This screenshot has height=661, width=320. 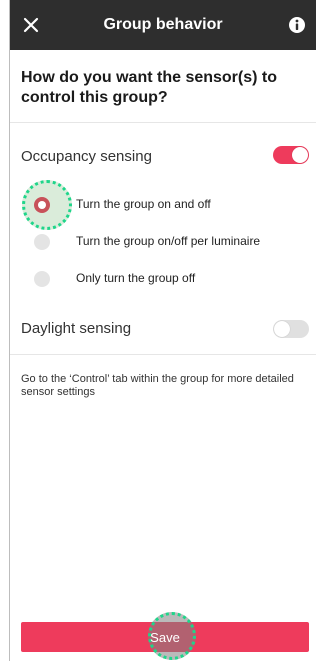 I want to click on option-per-luminaire: Turn the group on/off per luminaire, so click(x=166, y=242).